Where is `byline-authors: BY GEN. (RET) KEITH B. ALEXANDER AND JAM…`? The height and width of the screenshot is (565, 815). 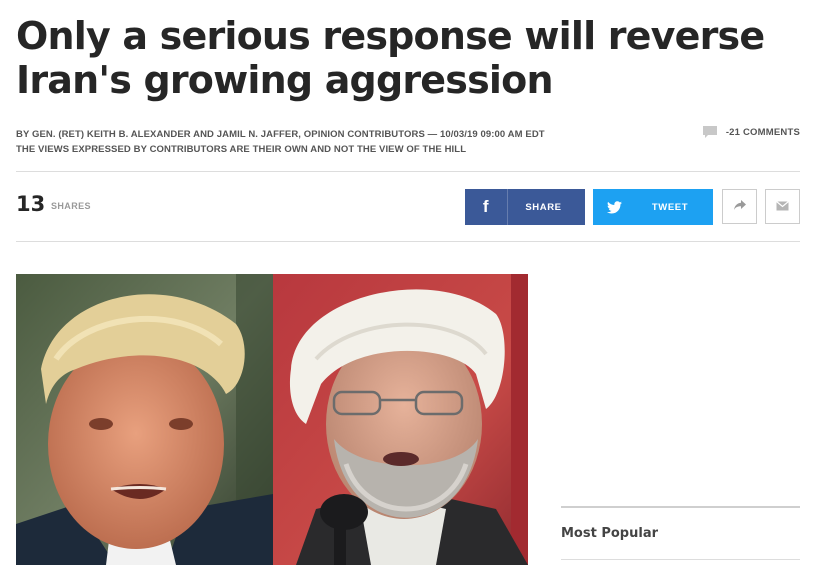
byline-authors: BY GEN. (RET) KEITH B. ALEXANDER AND JAM… is located at coordinates (280, 134).